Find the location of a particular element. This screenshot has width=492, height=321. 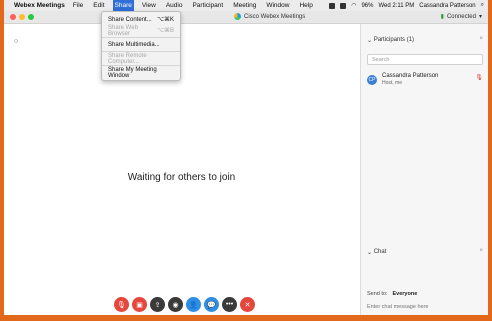

user-name: Cassandra Patterson is located at coordinates (447, 6).